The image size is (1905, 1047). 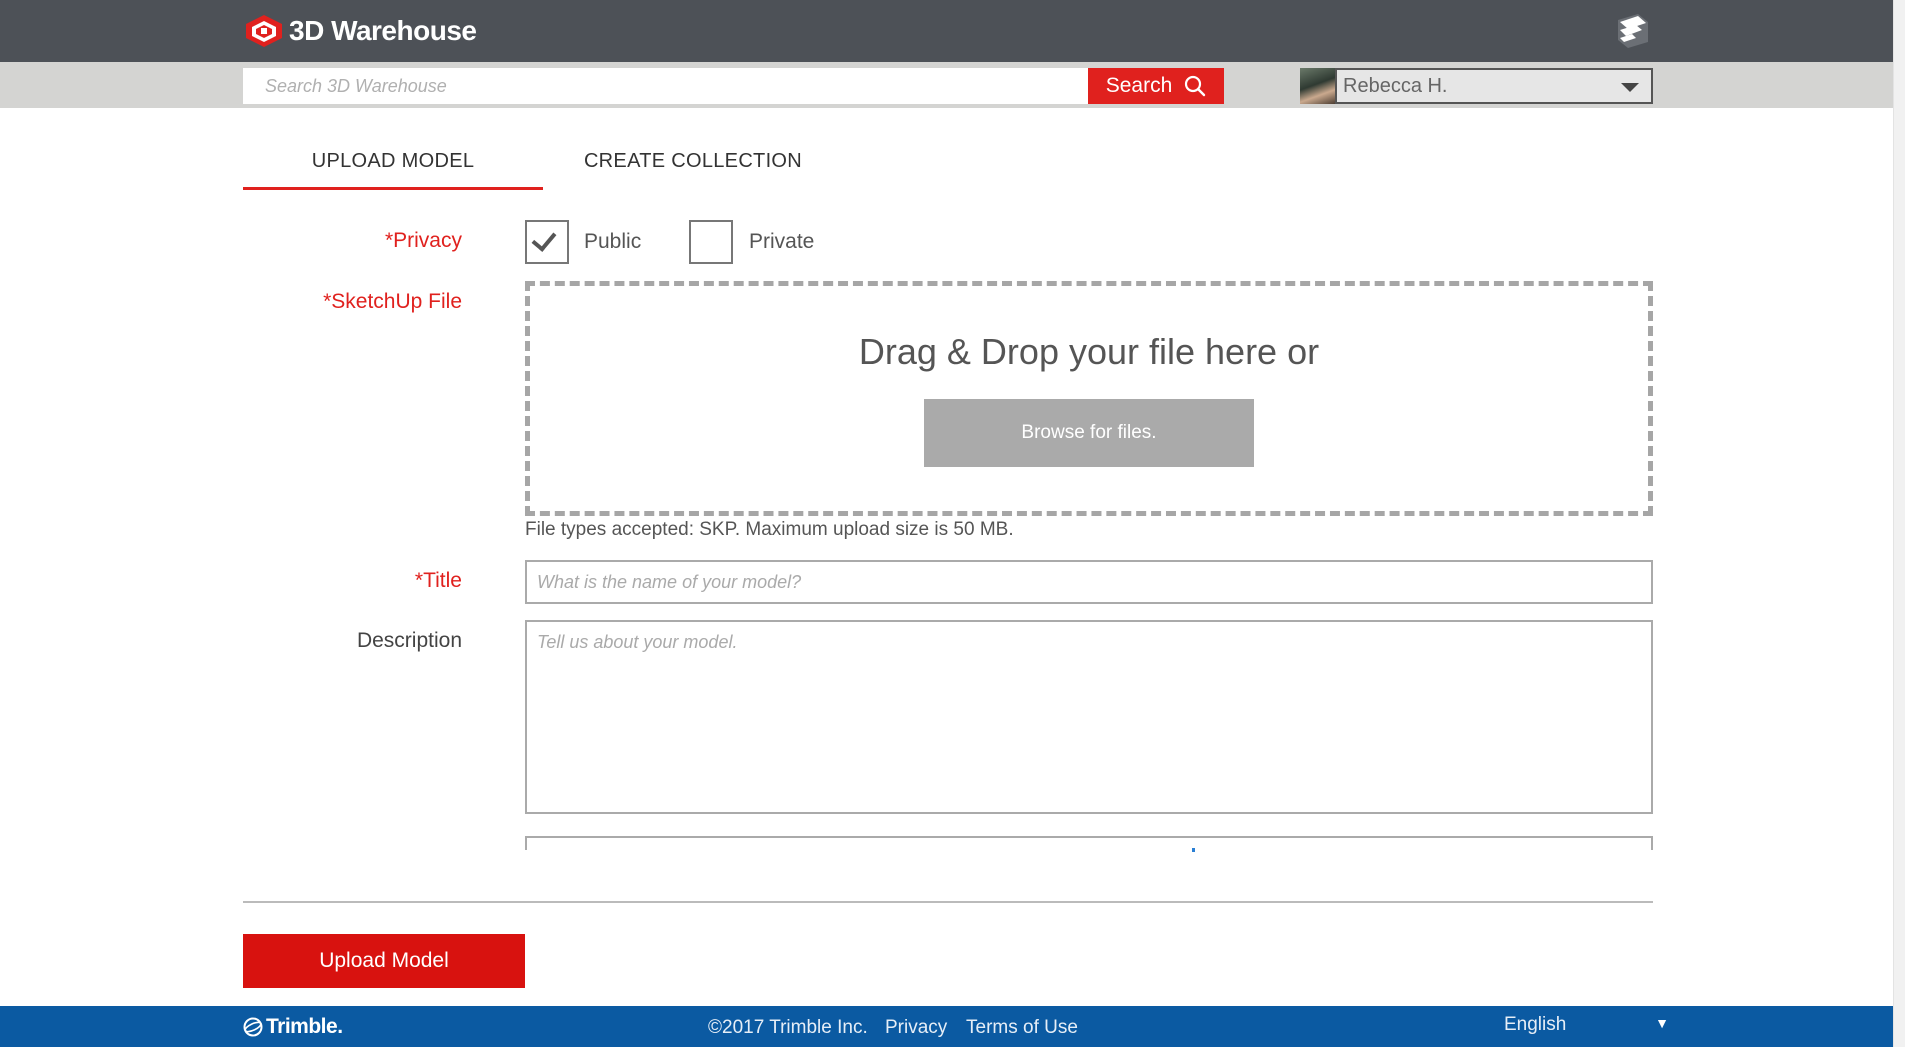 I want to click on title-label: *Title, so click(x=438, y=580).